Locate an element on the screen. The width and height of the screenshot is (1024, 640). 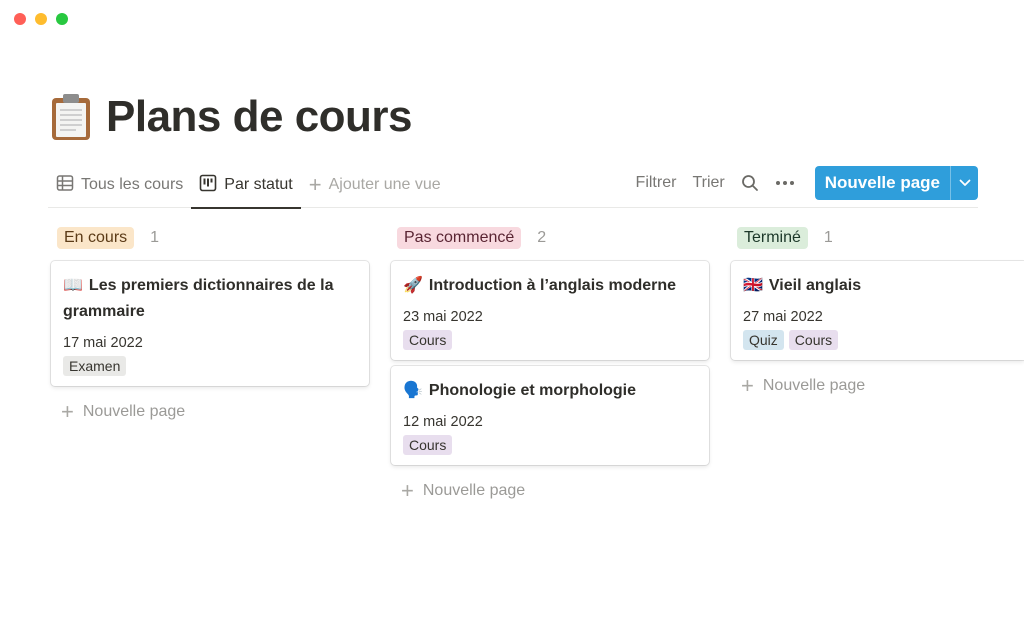
column-header: Pas commencé 2 is located at coordinates (550, 238).